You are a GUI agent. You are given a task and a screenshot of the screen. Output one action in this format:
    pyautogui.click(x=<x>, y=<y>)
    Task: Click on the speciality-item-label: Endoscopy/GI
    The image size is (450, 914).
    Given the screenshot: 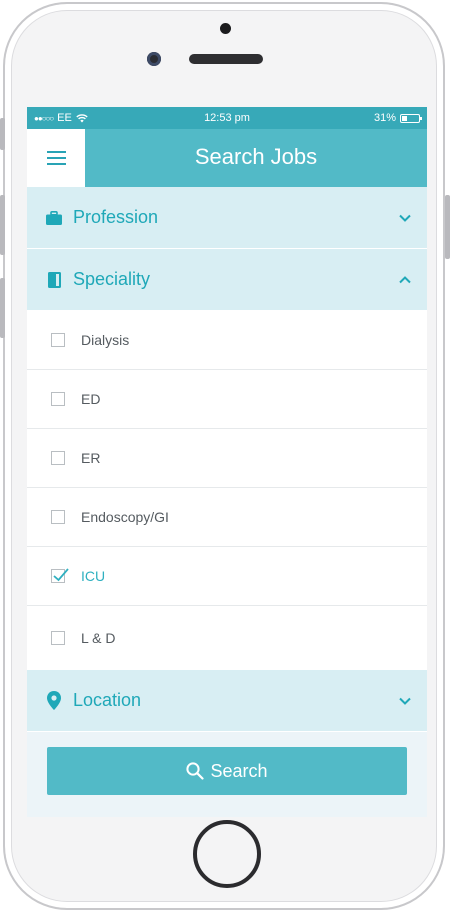 What is the action you would take?
    pyautogui.click(x=125, y=517)
    